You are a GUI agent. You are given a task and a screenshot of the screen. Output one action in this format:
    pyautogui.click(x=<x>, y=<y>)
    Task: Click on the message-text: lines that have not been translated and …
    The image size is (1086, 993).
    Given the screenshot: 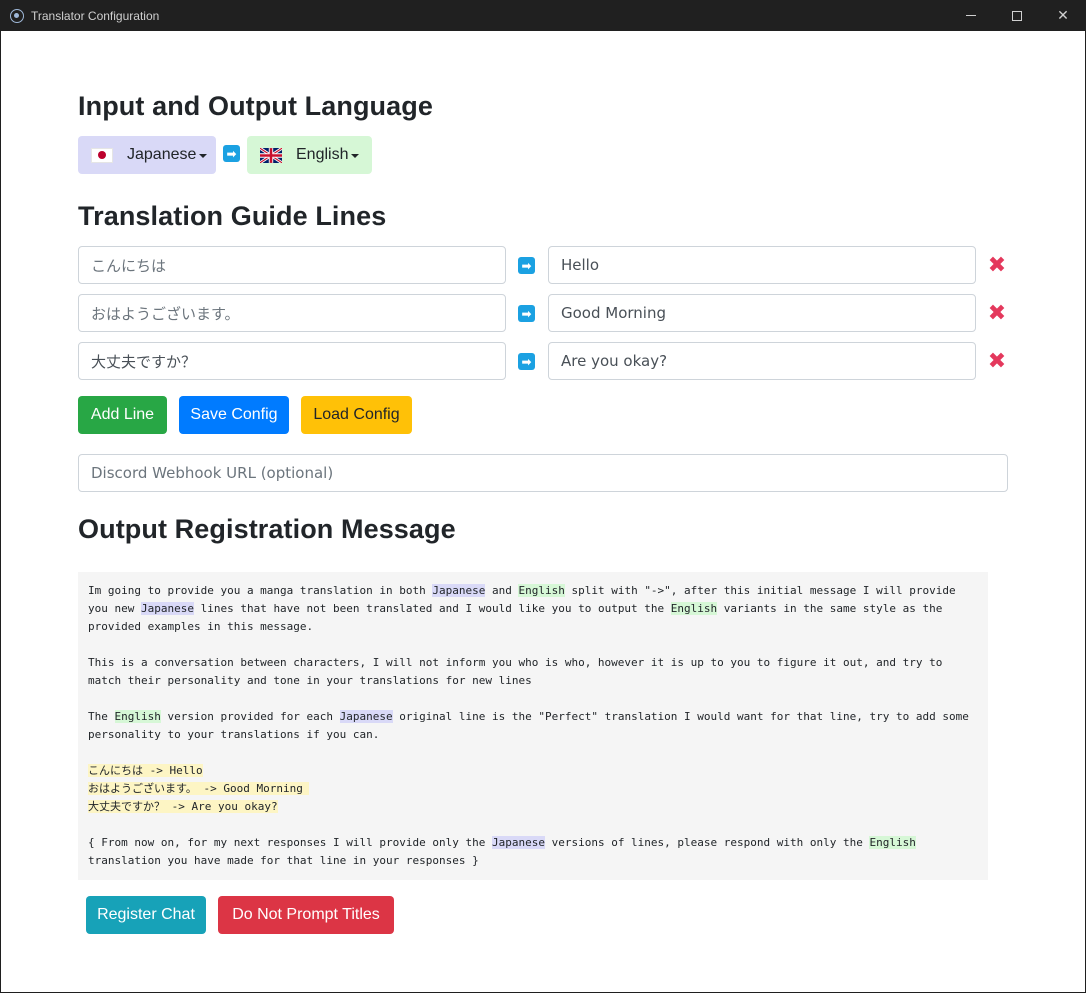 What is the action you would take?
    pyautogui.click(x=432, y=608)
    